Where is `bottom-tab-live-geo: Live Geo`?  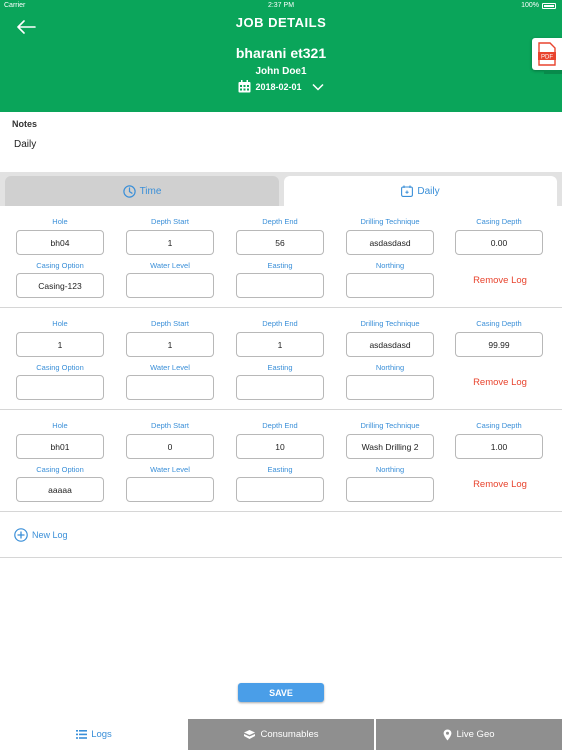
bottom-tab-live-geo: Live Geo is located at coordinates (469, 734).